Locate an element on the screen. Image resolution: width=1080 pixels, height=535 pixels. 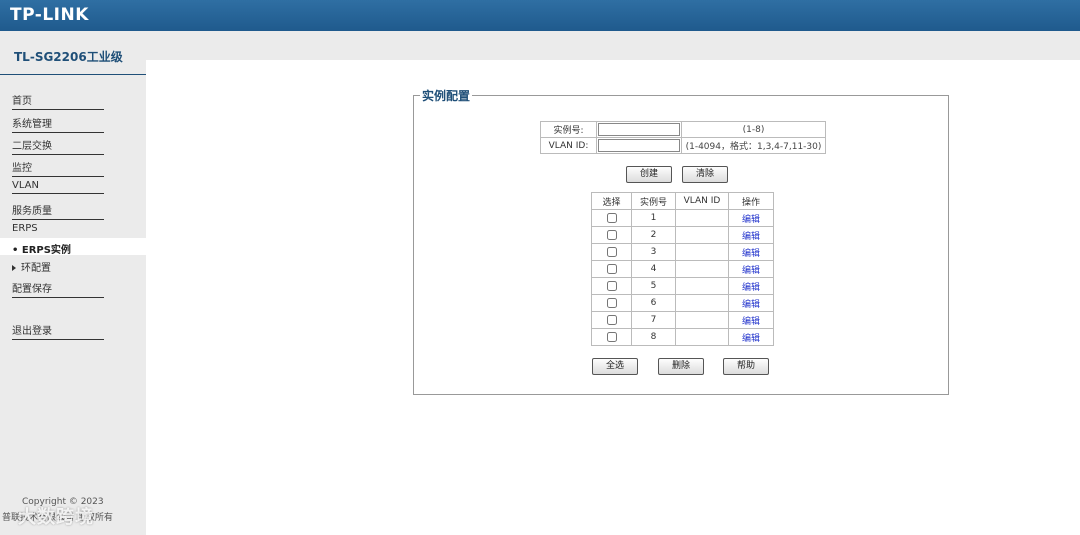
table-row: 1 编辑 is located at coordinates (682, 218).